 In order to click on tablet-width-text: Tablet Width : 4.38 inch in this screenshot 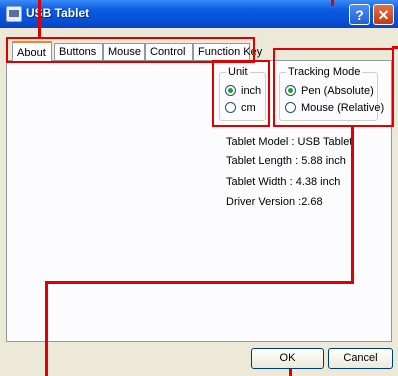, I will do `click(283, 182)`.